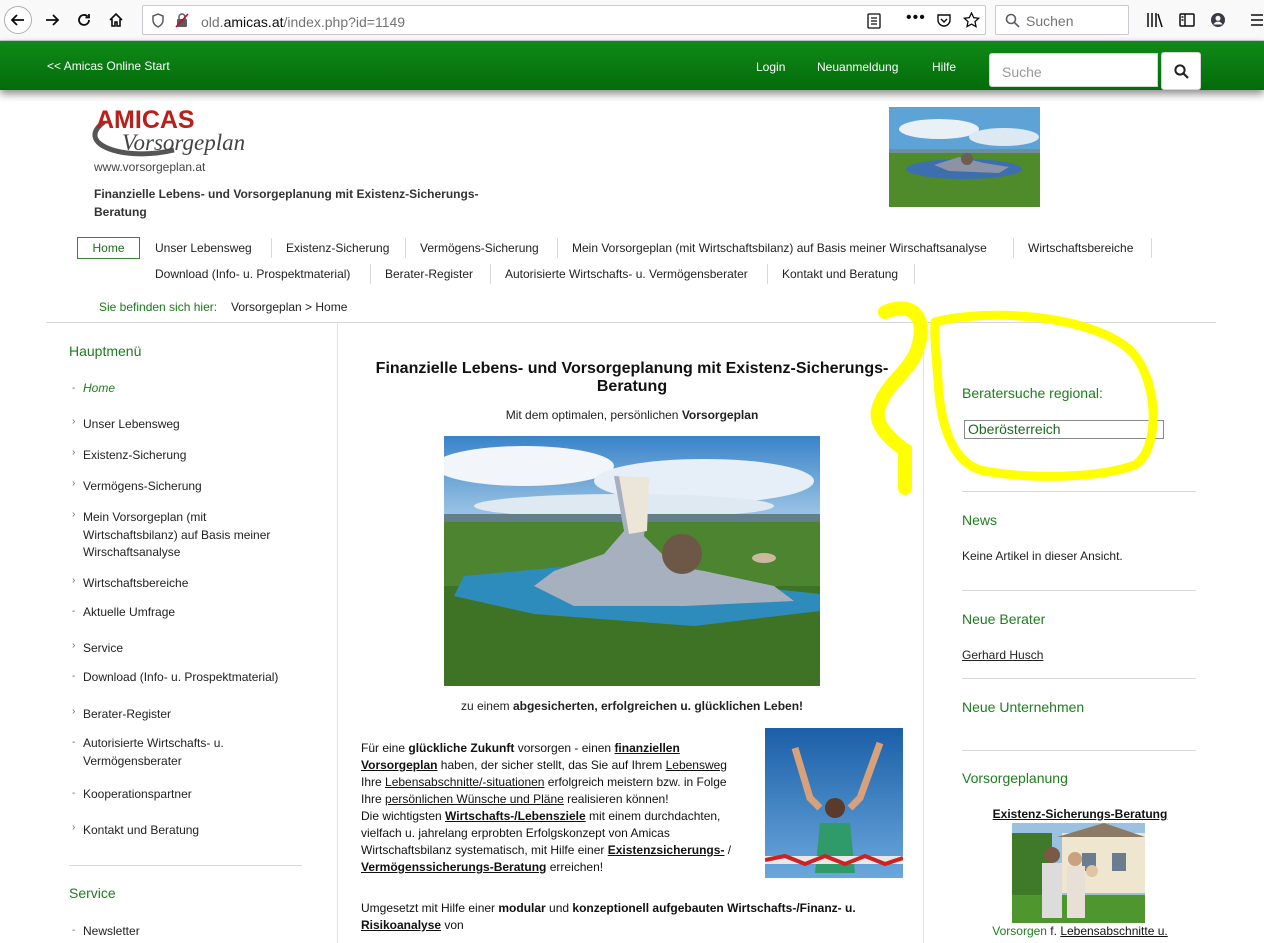  Describe the element at coordinates (198, 425) in the screenshot. I see `sidebar-item-lebensweg: Unser Lebensweg` at that location.